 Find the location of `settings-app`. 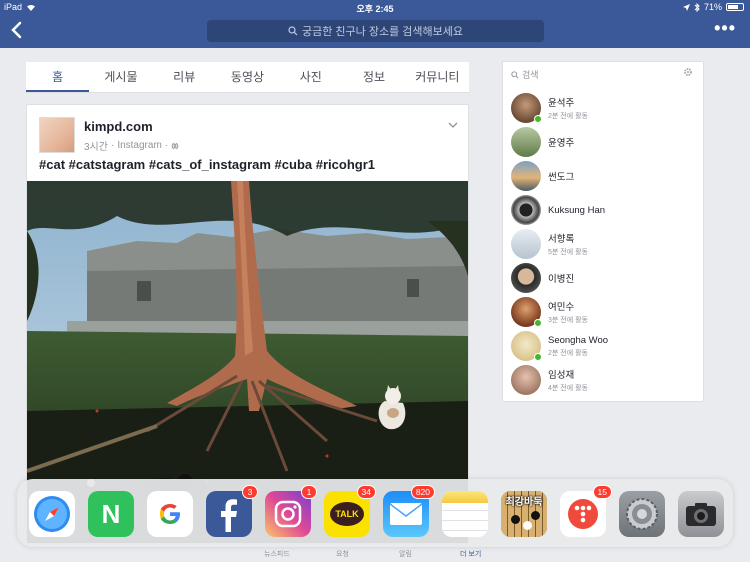

settings-app is located at coordinates (642, 514).